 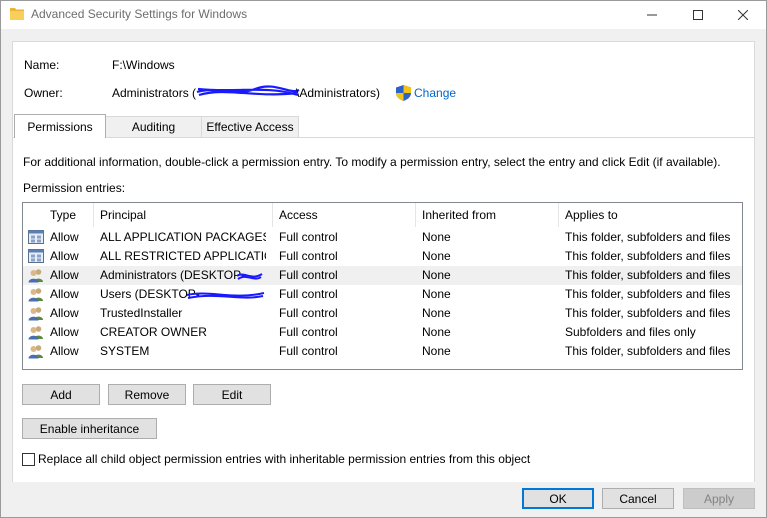 I want to click on uac-shield-icon, so click(x=403, y=93).